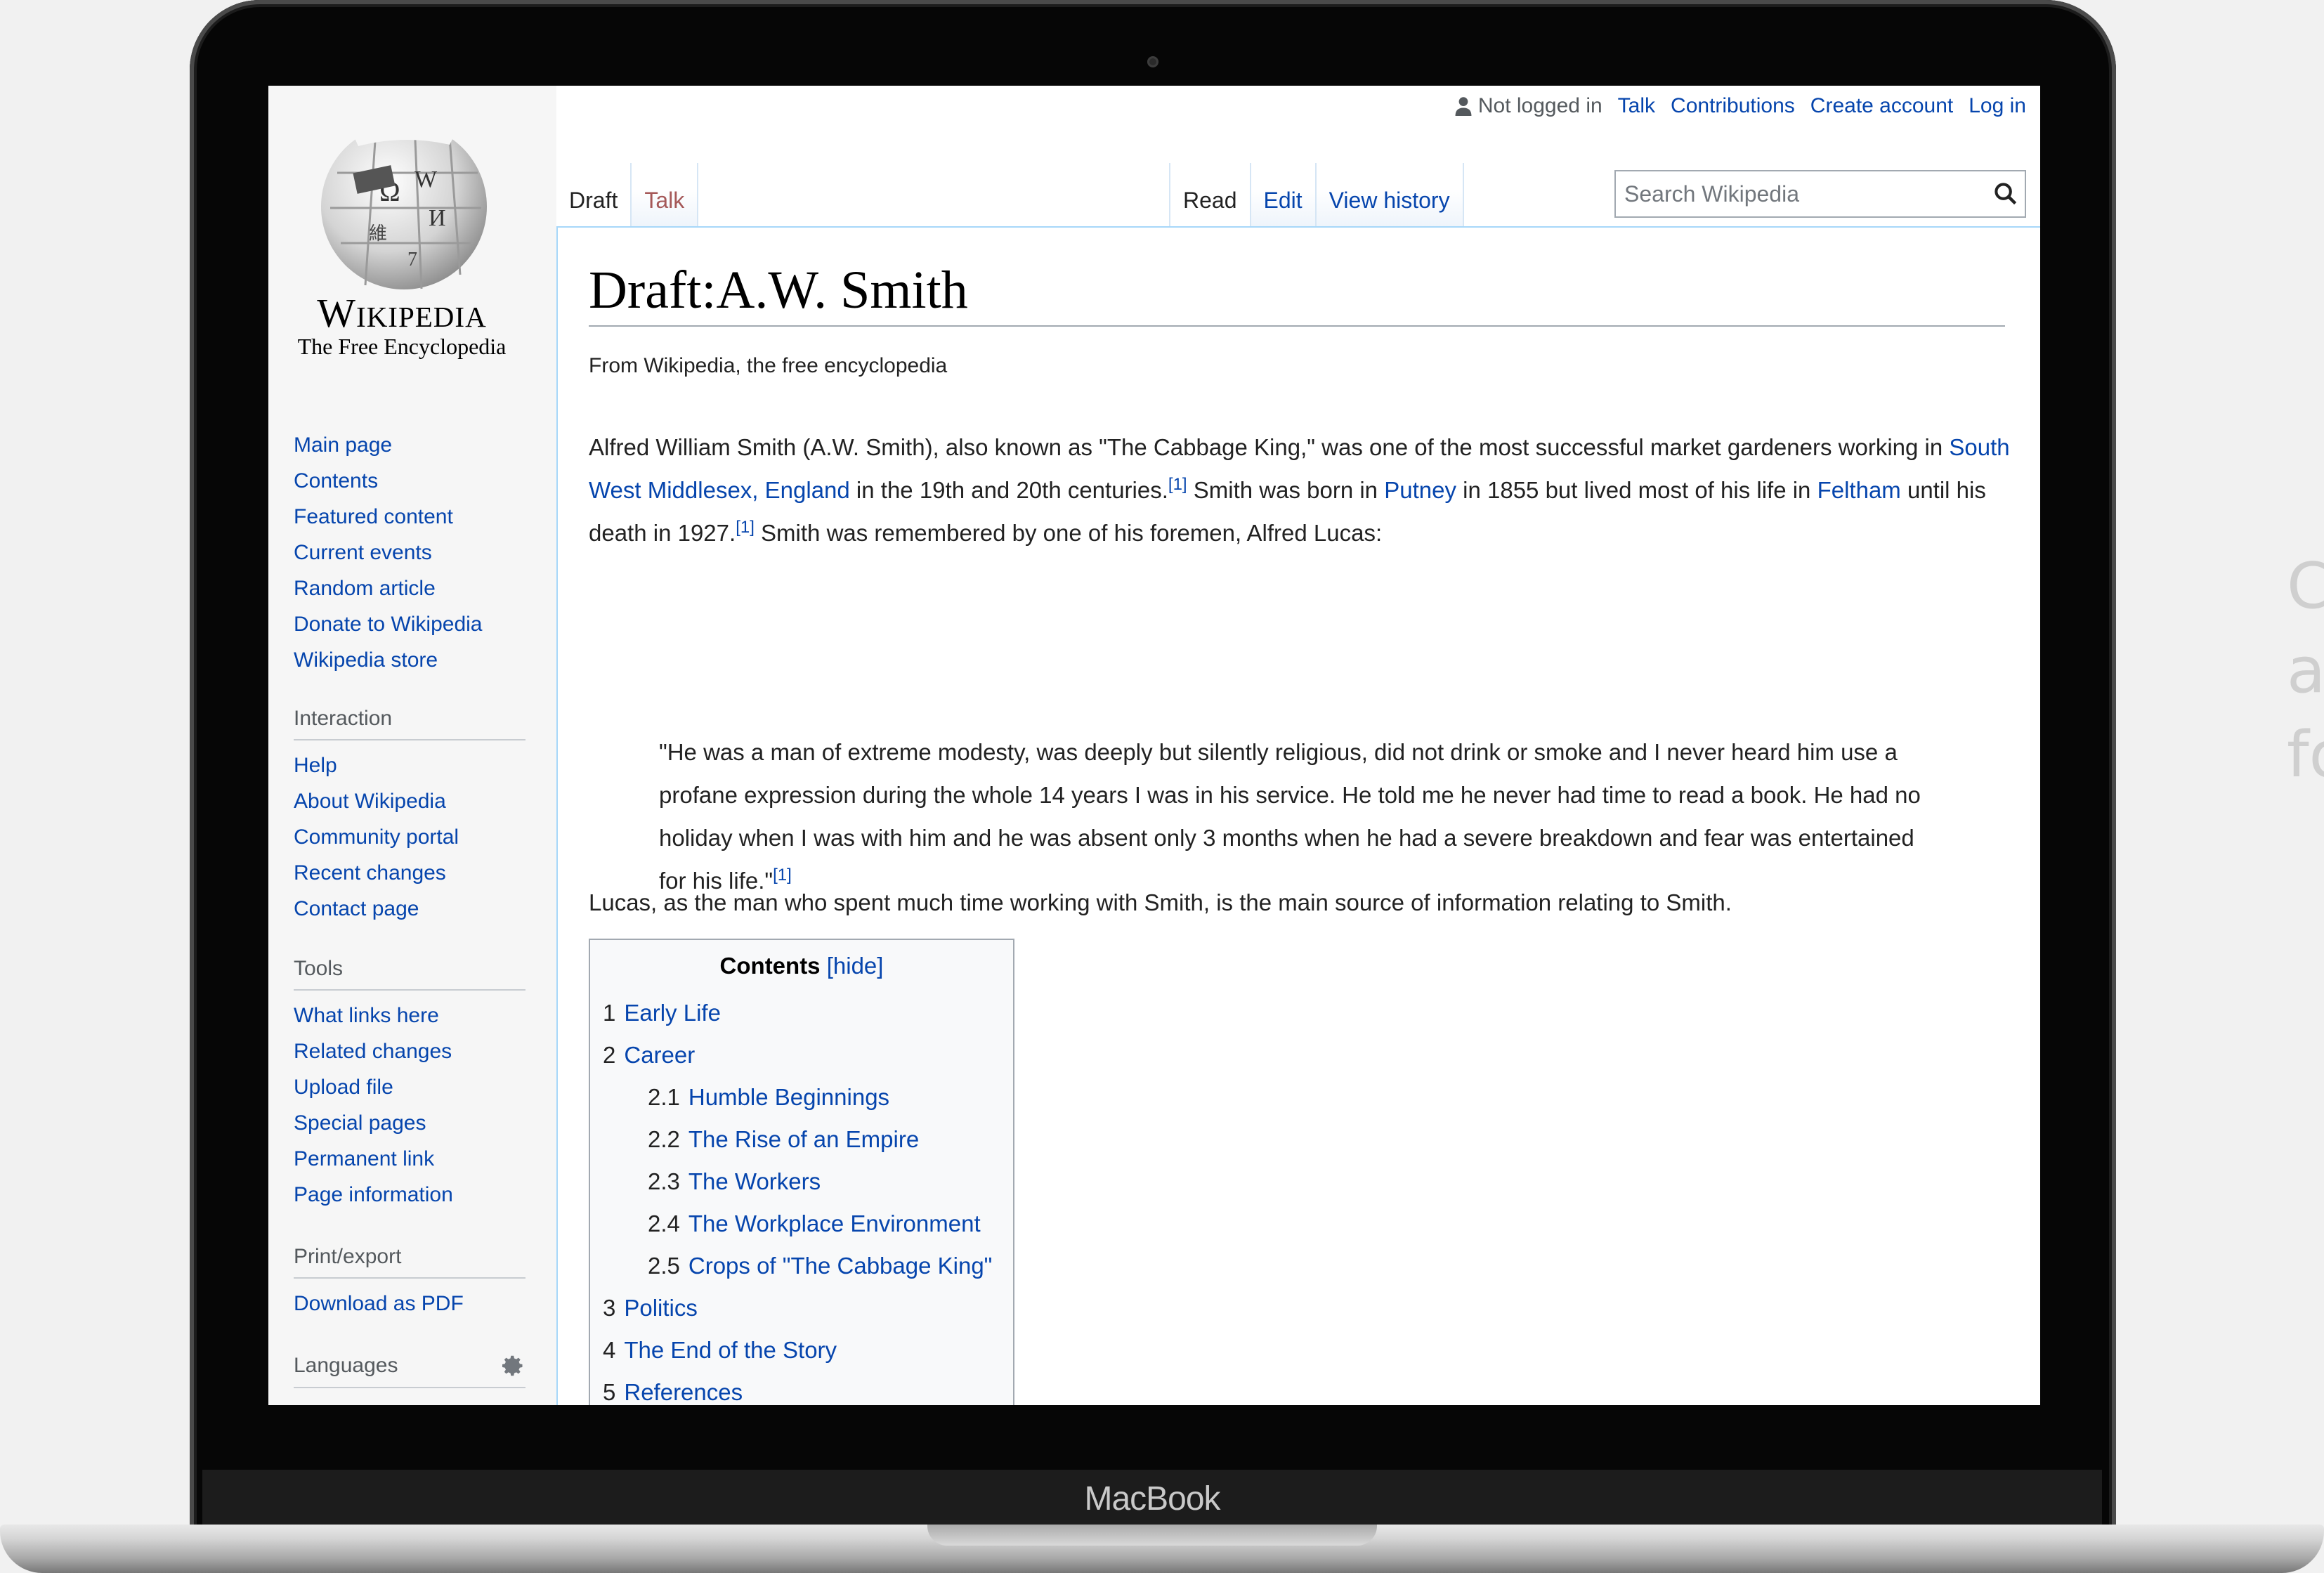  I want to click on toc-item-link: The Workers, so click(754, 1181).